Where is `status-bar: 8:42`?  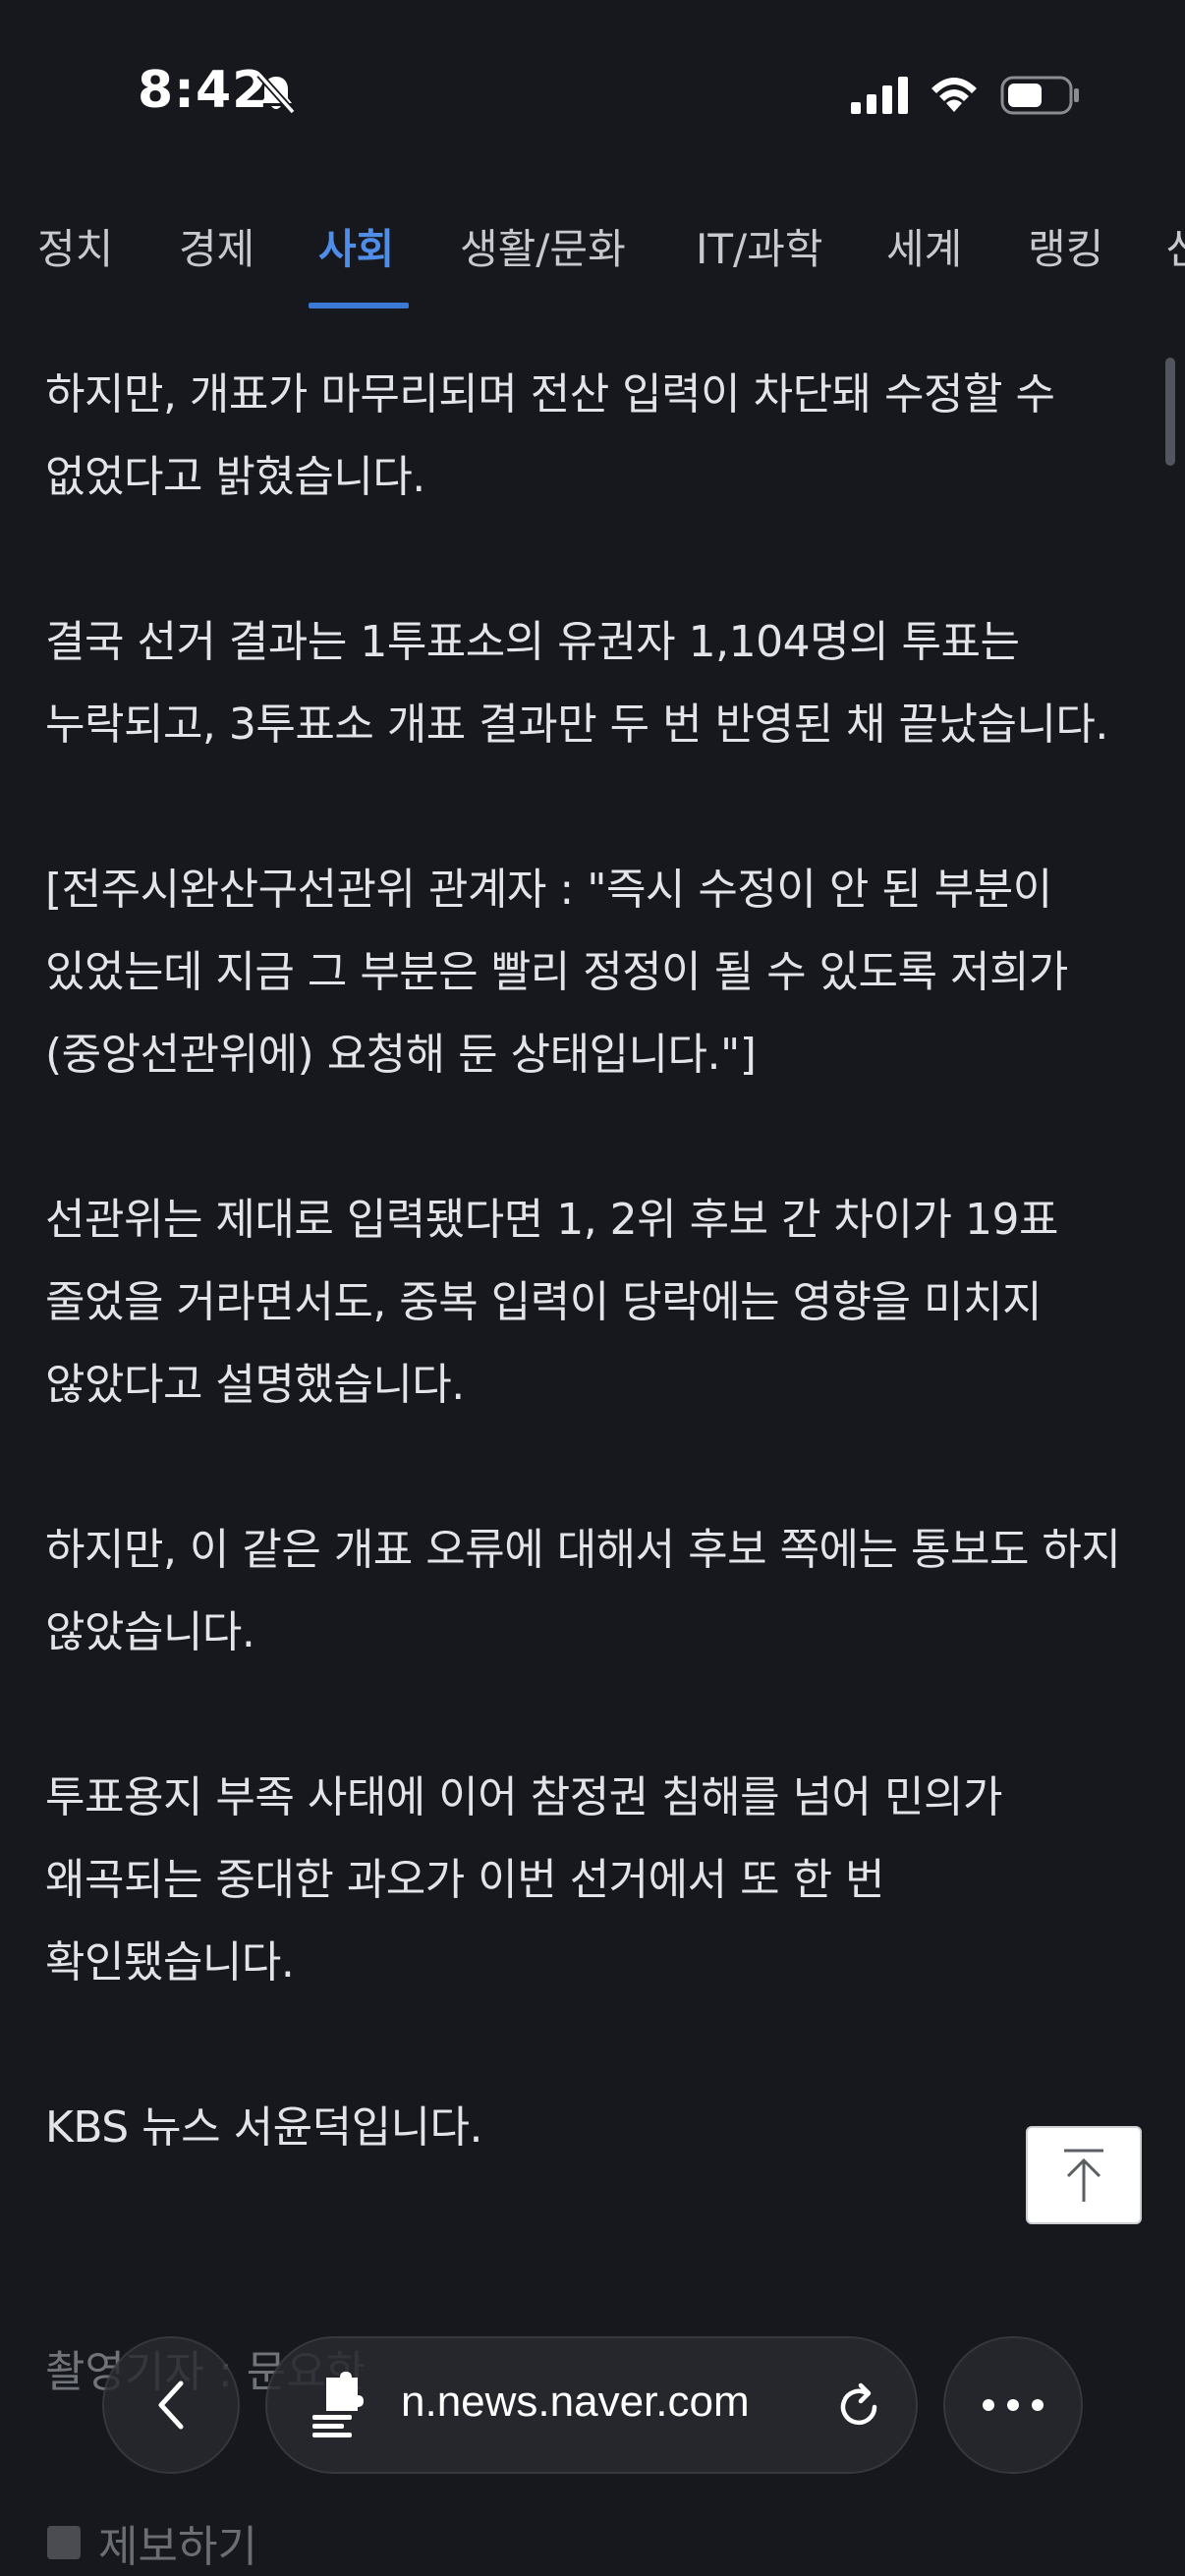
status-bar: 8:42 is located at coordinates (592, 93).